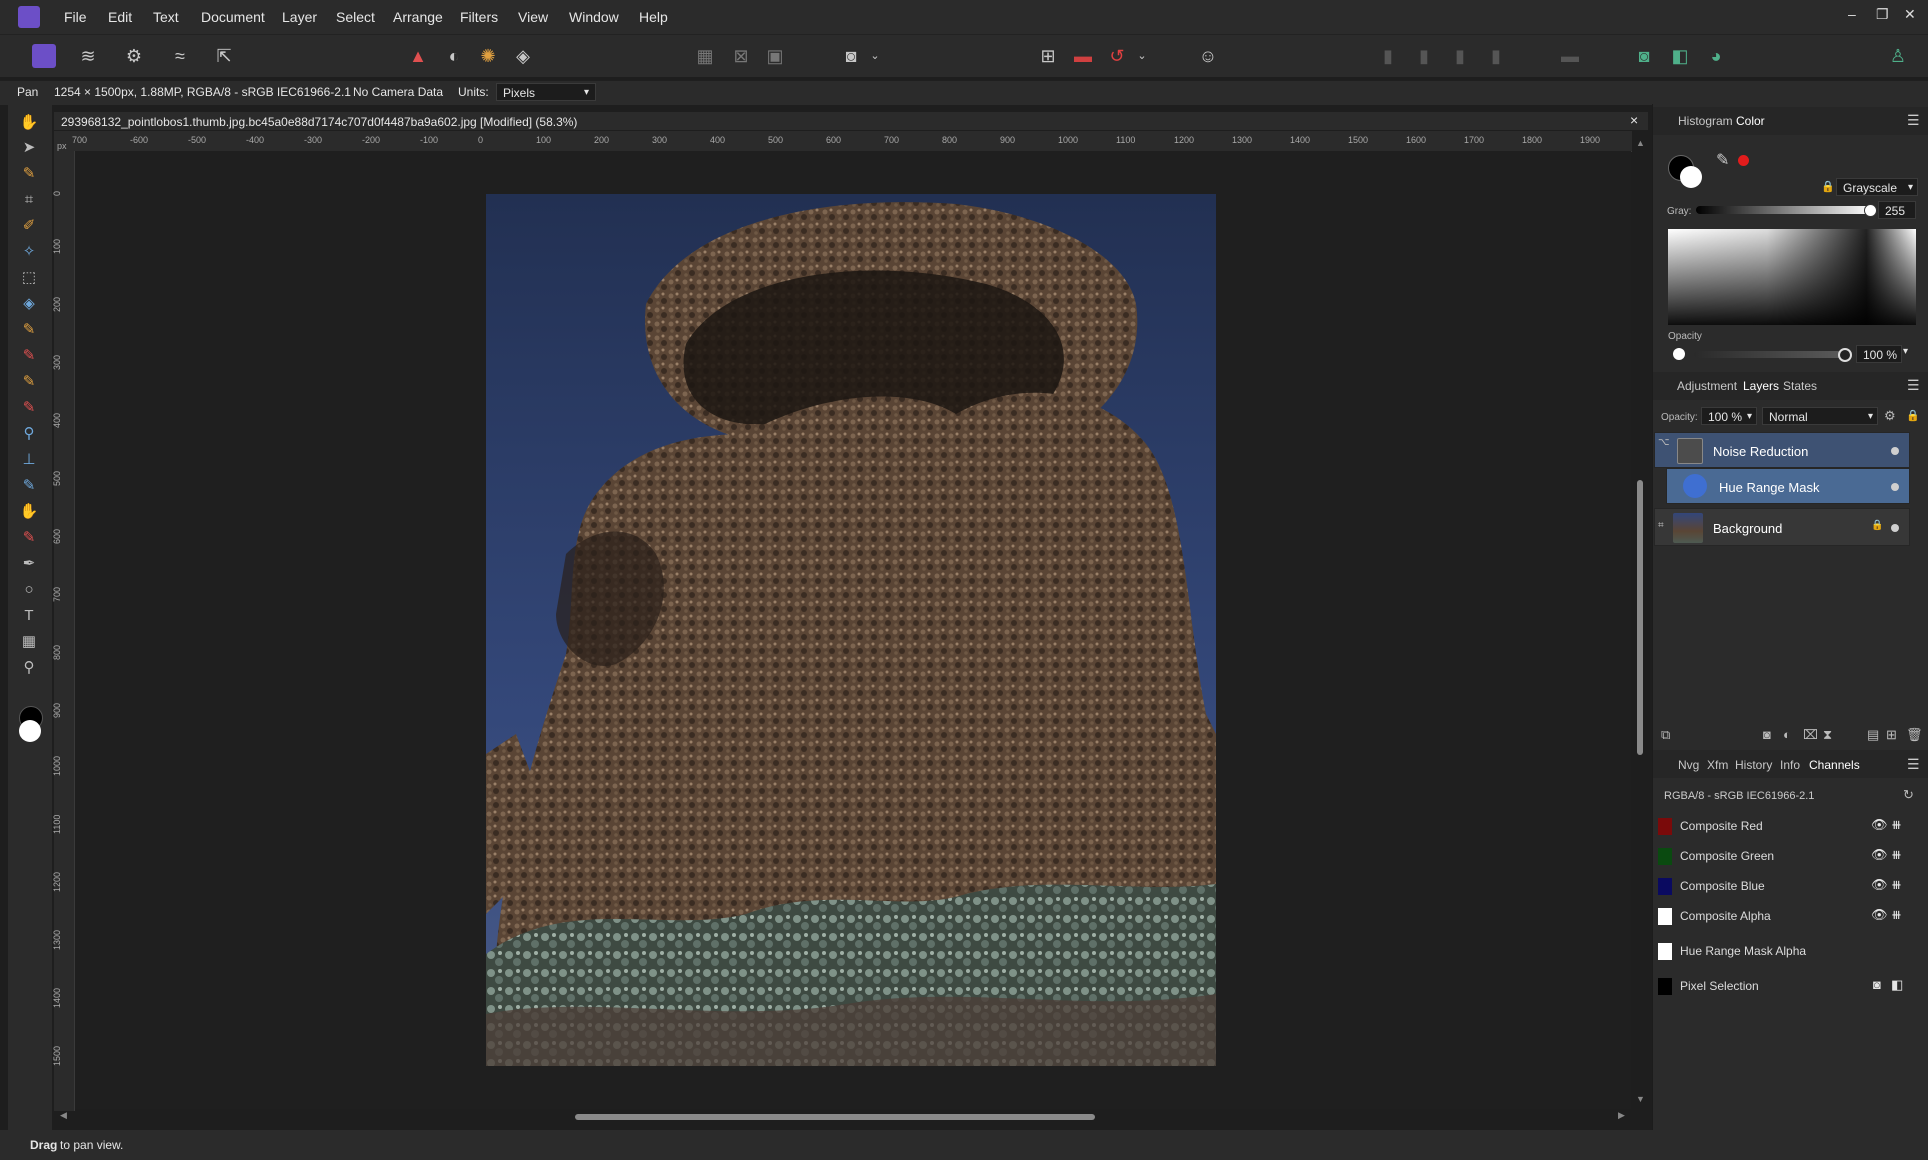  Describe the element at coordinates (1634, 120) in the screenshot. I see `close-document-icon: ×` at that location.